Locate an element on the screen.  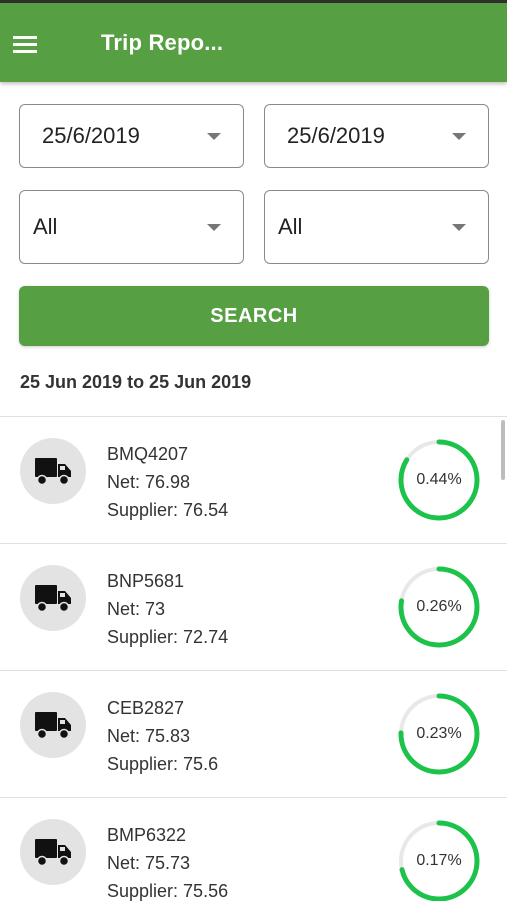
percentage-value: 0.44% is located at coordinates (439, 479).